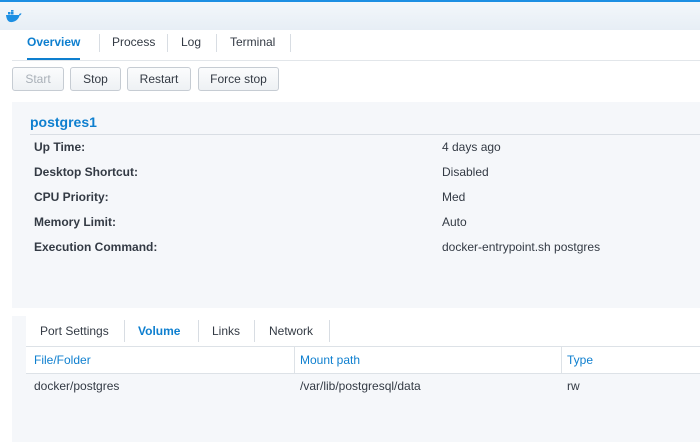  I want to click on detail-value-memory-limit: Auto, so click(454, 222).